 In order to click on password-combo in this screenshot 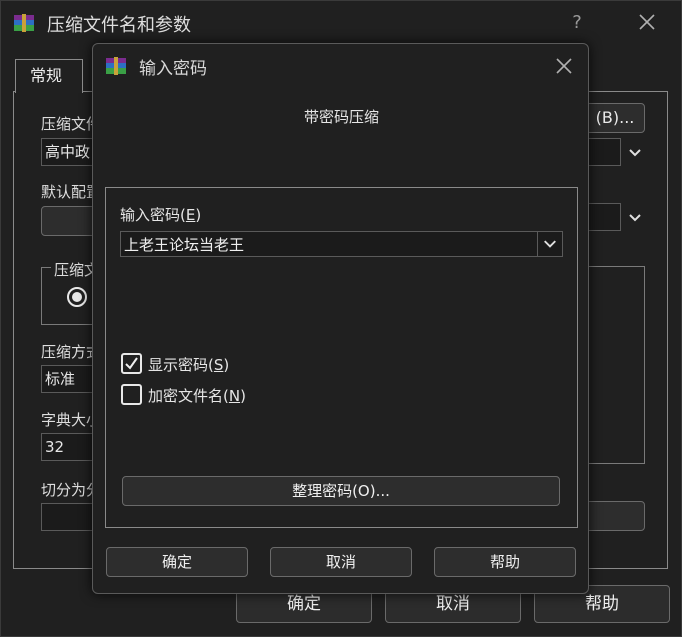, I will do `click(341, 244)`.